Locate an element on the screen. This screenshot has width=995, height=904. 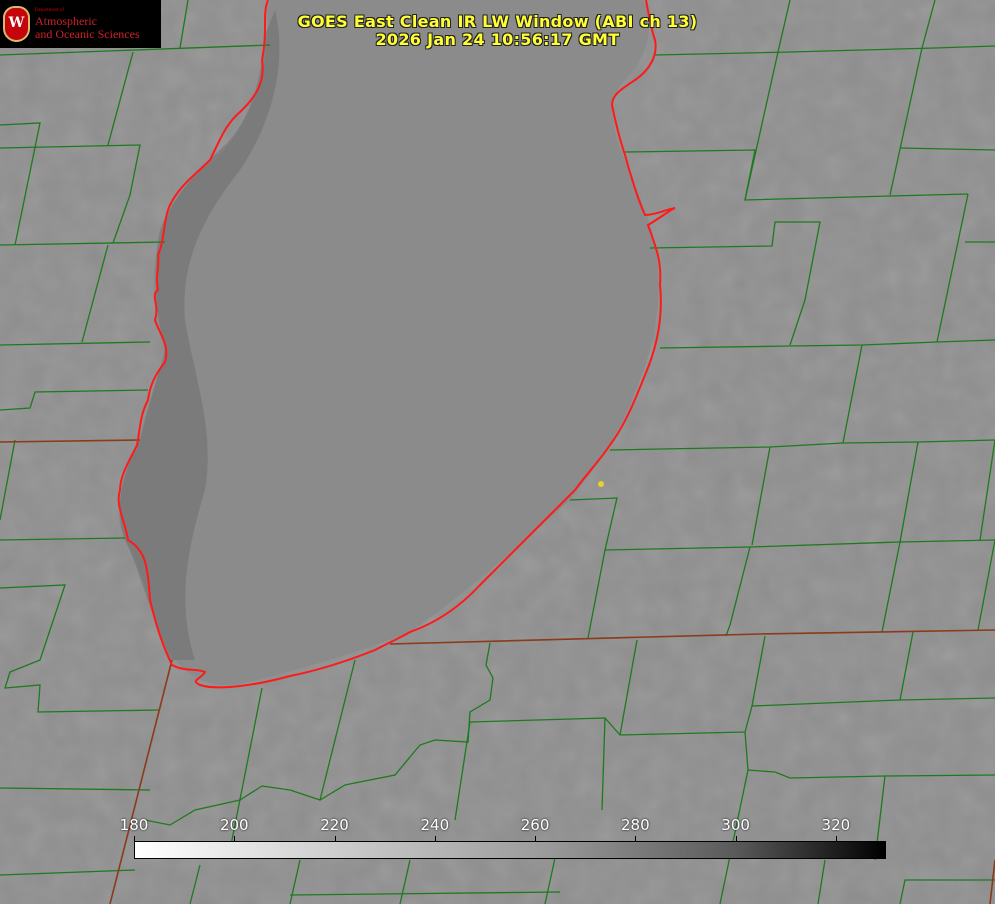
colorbar-tick-label: 300 is located at coordinates (735, 825).